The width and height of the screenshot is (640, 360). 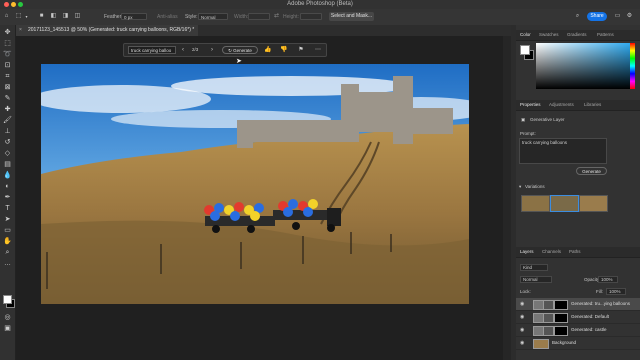 What do you see at coordinates (525, 291) in the screenshot?
I see `lock-label: Lock:` at bounding box center [525, 291].